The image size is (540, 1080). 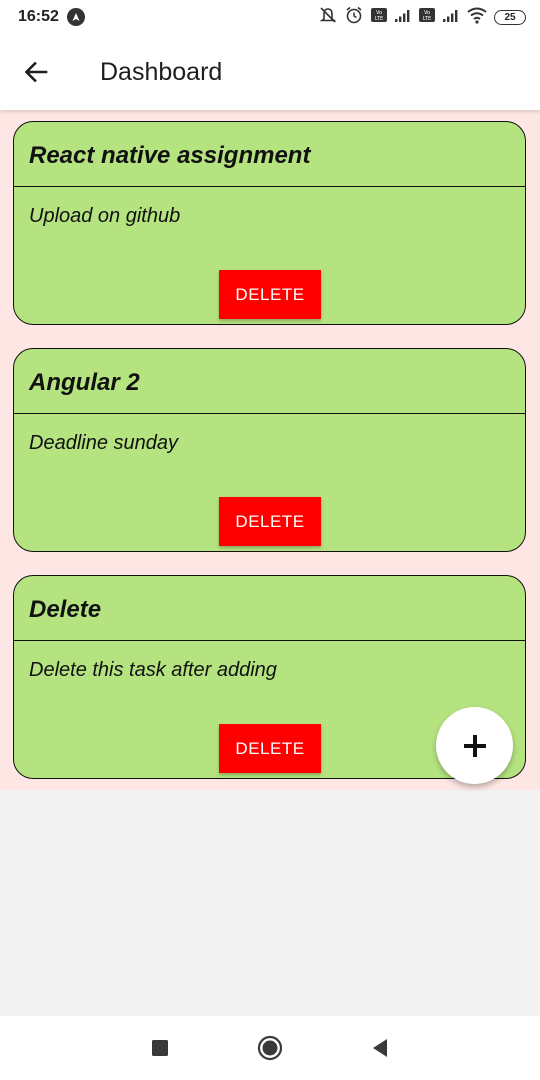 What do you see at coordinates (477, 17) in the screenshot?
I see `wifi-icon` at bounding box center [477, 17].